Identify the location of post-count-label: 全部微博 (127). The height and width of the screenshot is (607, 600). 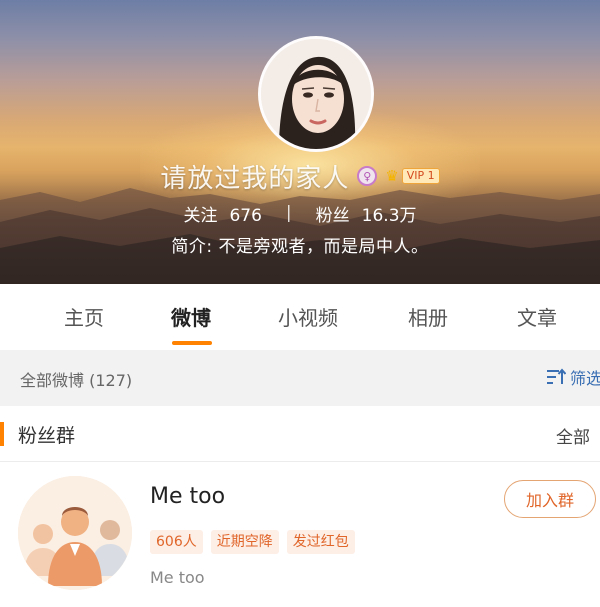
(76, 379).